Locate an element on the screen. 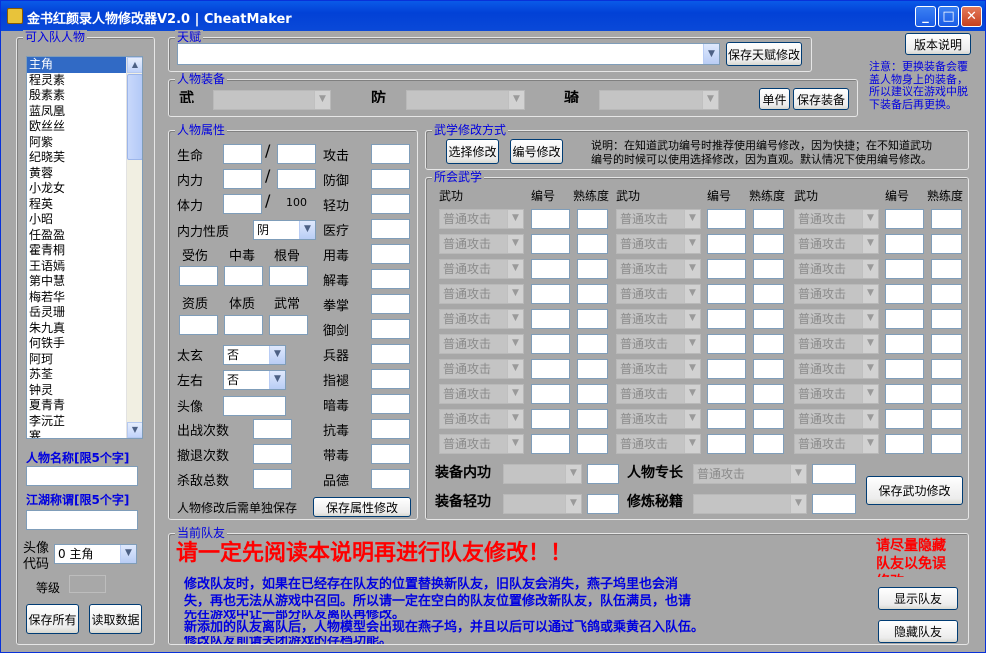 The height and width of the screenshot is (653, 986). roster-item: 黄蓉 is located at coordinates (84, 174).